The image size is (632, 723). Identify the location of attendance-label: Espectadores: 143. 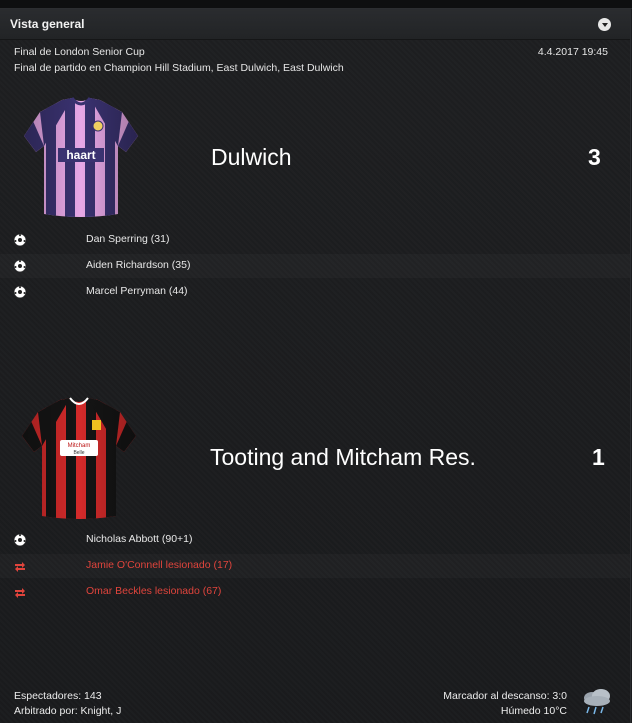
(58, 696).